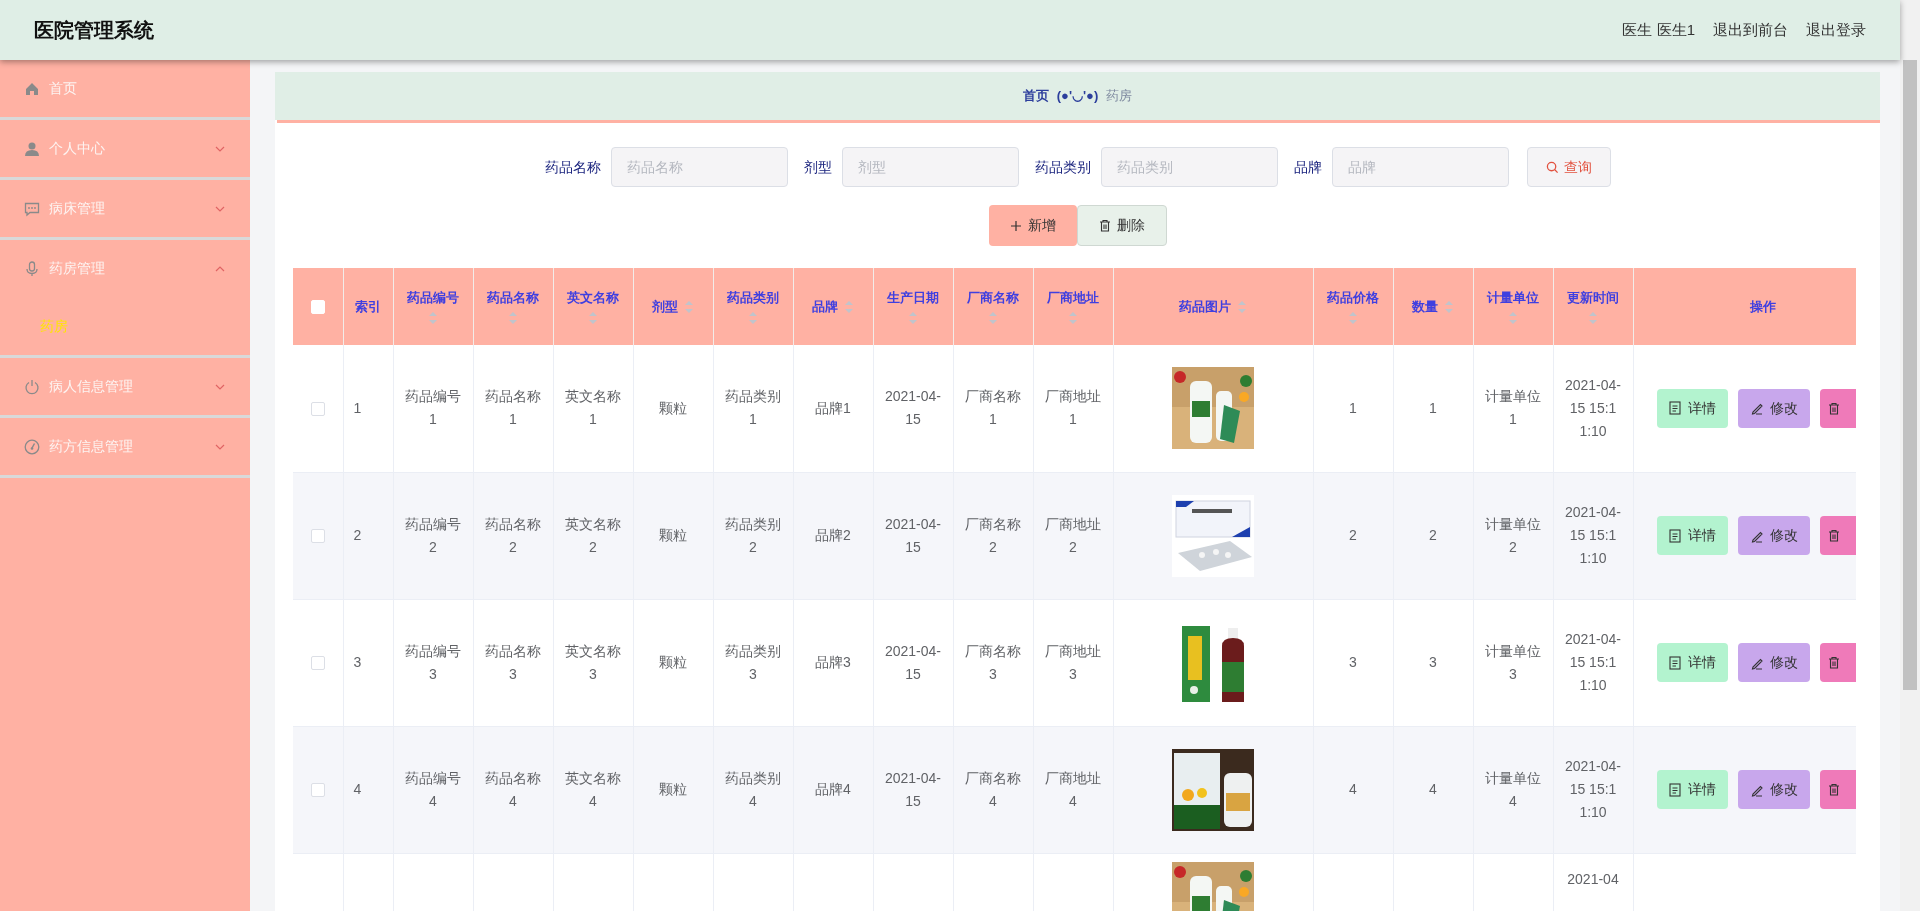  I want to click on table-cell: 英文名称4, so click(593, 789).